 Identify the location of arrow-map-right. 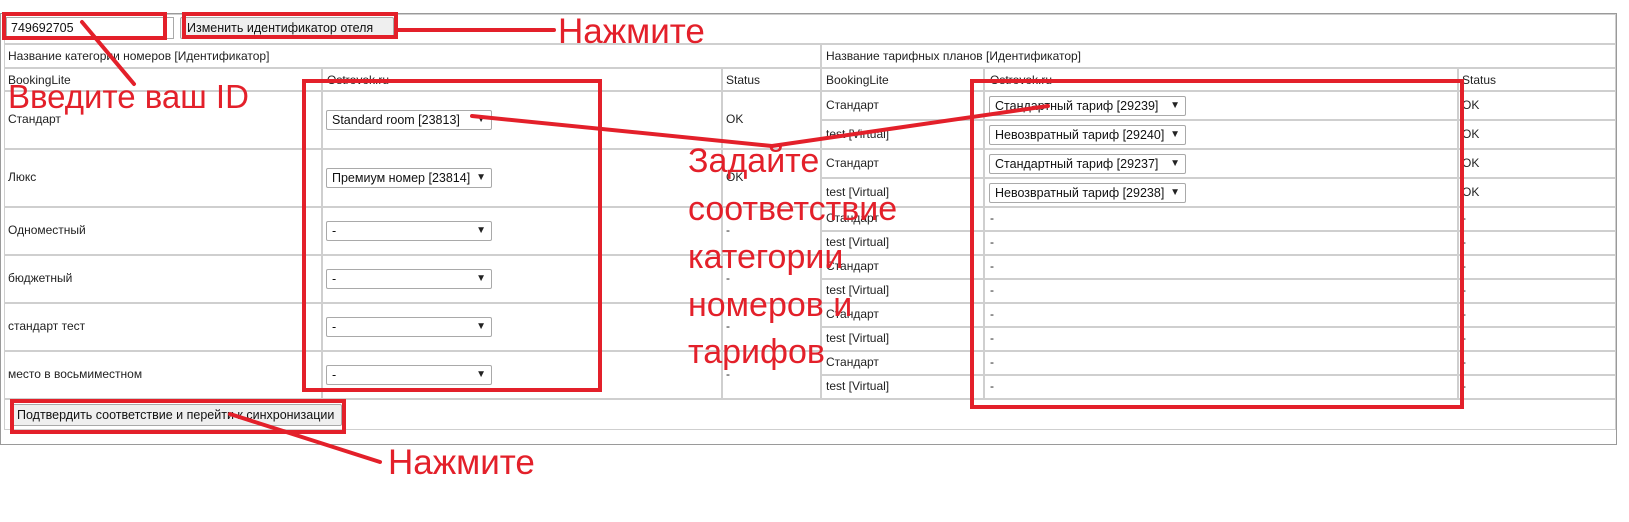
(910, 126).